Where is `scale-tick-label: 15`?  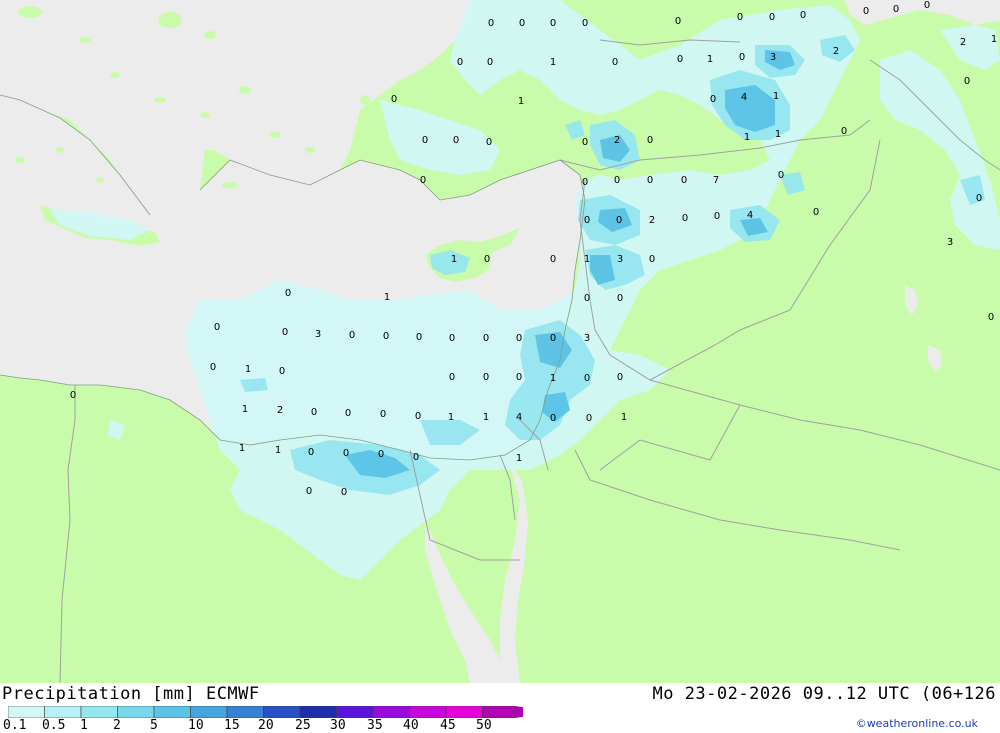 scale-tick-label: 15 is located at coordinates (232, 725).